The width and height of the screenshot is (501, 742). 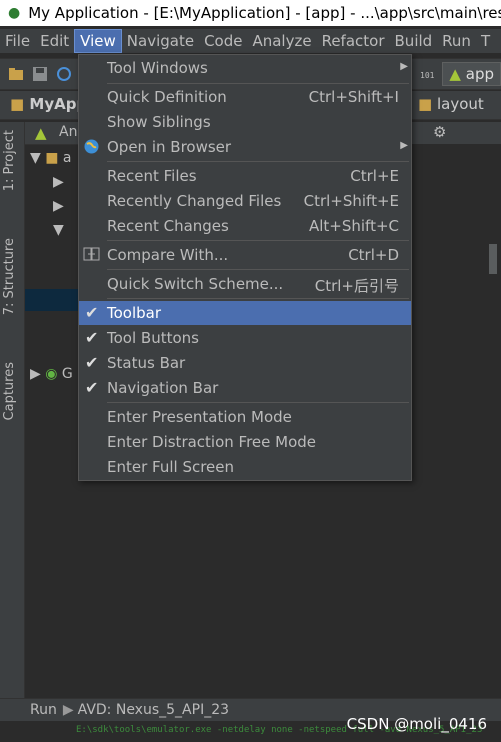 I want to click on open-folder-icon, so click(x=16, y=74).